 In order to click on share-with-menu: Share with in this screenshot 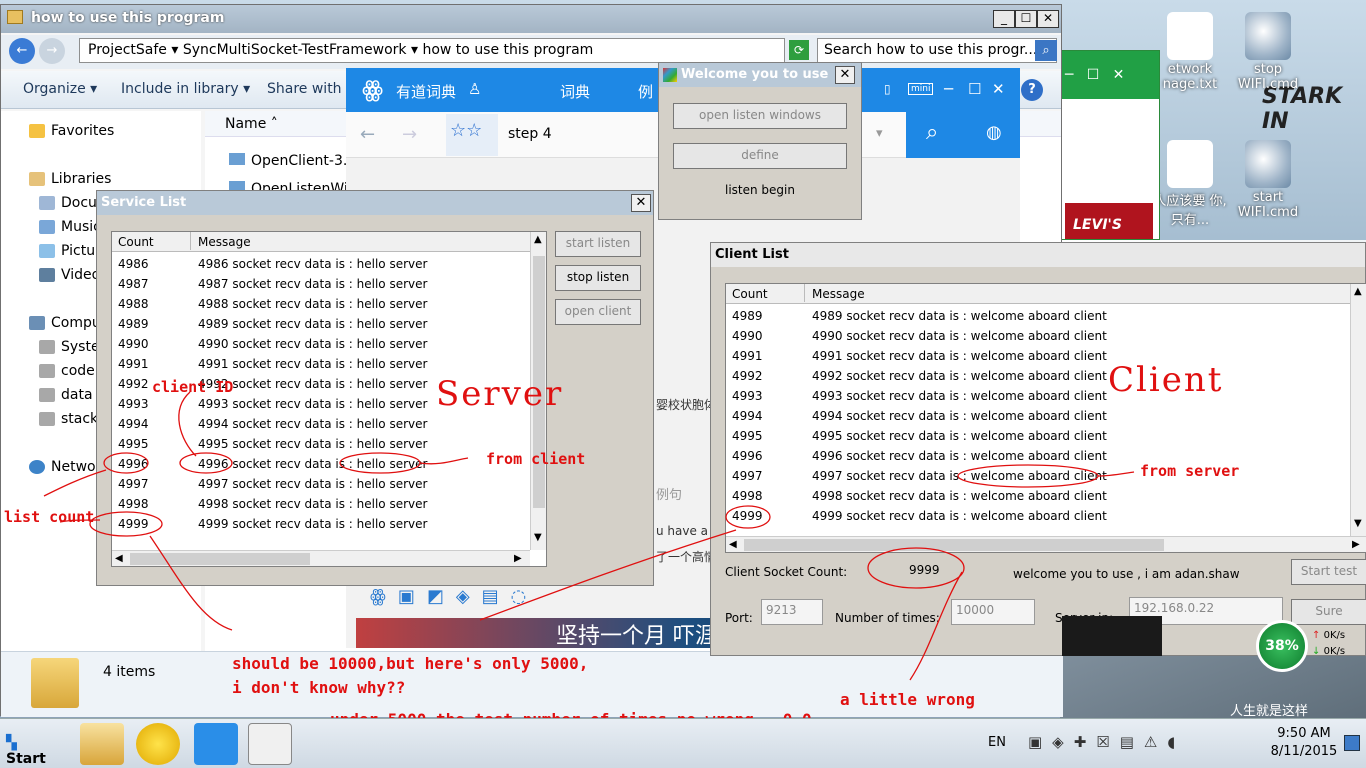, I will do `click(304, 89)`.